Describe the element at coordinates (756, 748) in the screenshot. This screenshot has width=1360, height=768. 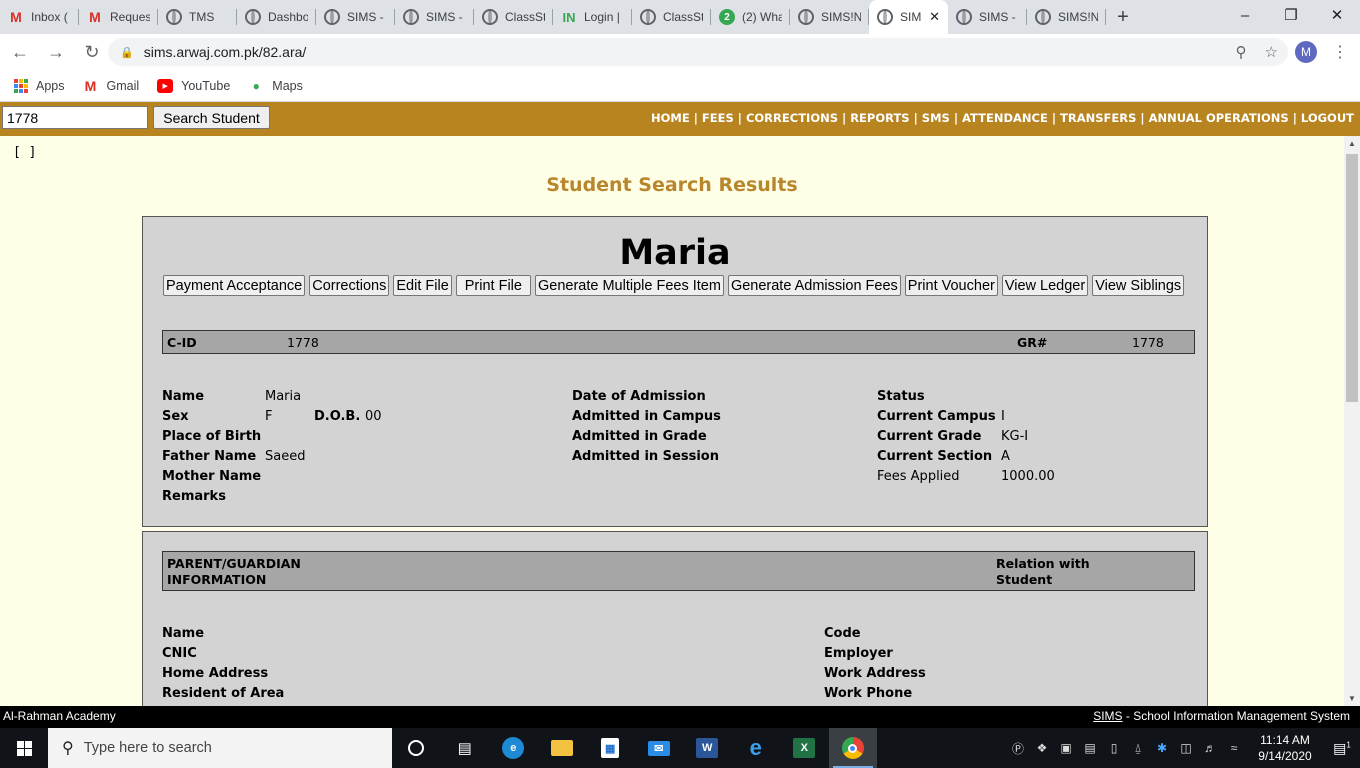
I see `internet-explorer-icon: e` at that location.